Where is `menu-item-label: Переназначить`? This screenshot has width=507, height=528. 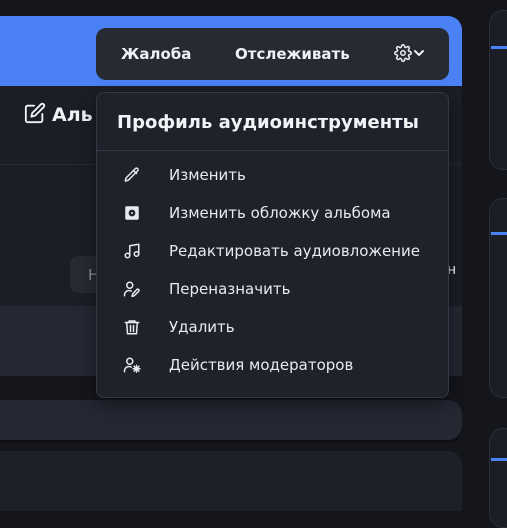
menu-item-label: Переназначить is located at coordinates (230, 289).